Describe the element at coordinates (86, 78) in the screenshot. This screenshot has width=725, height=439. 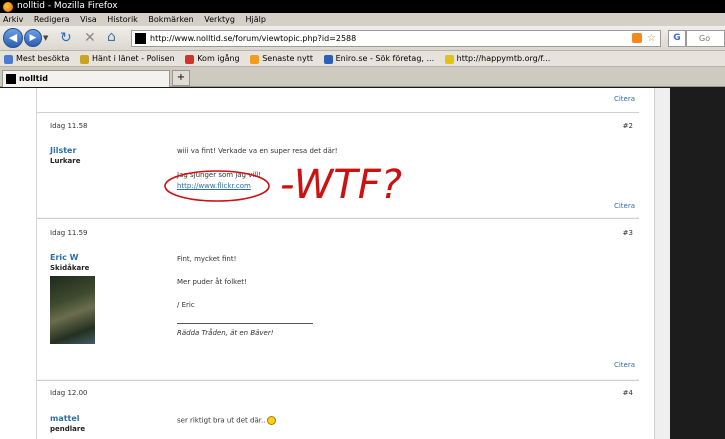
I see `tab-nolltid: nolltid` at that location.